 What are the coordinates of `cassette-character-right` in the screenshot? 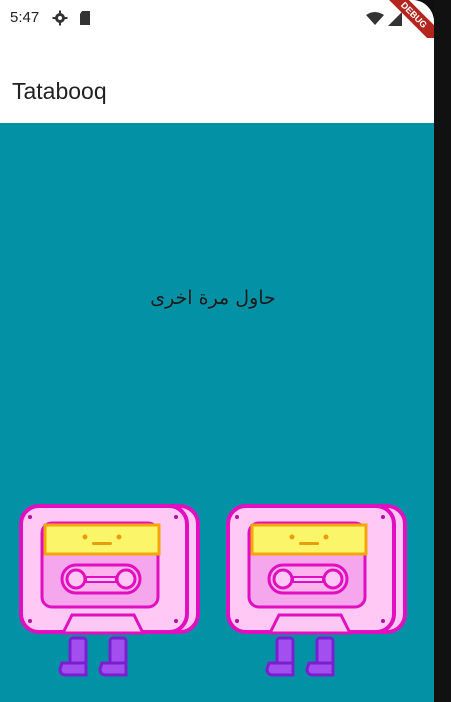 It's located at (316, 592).